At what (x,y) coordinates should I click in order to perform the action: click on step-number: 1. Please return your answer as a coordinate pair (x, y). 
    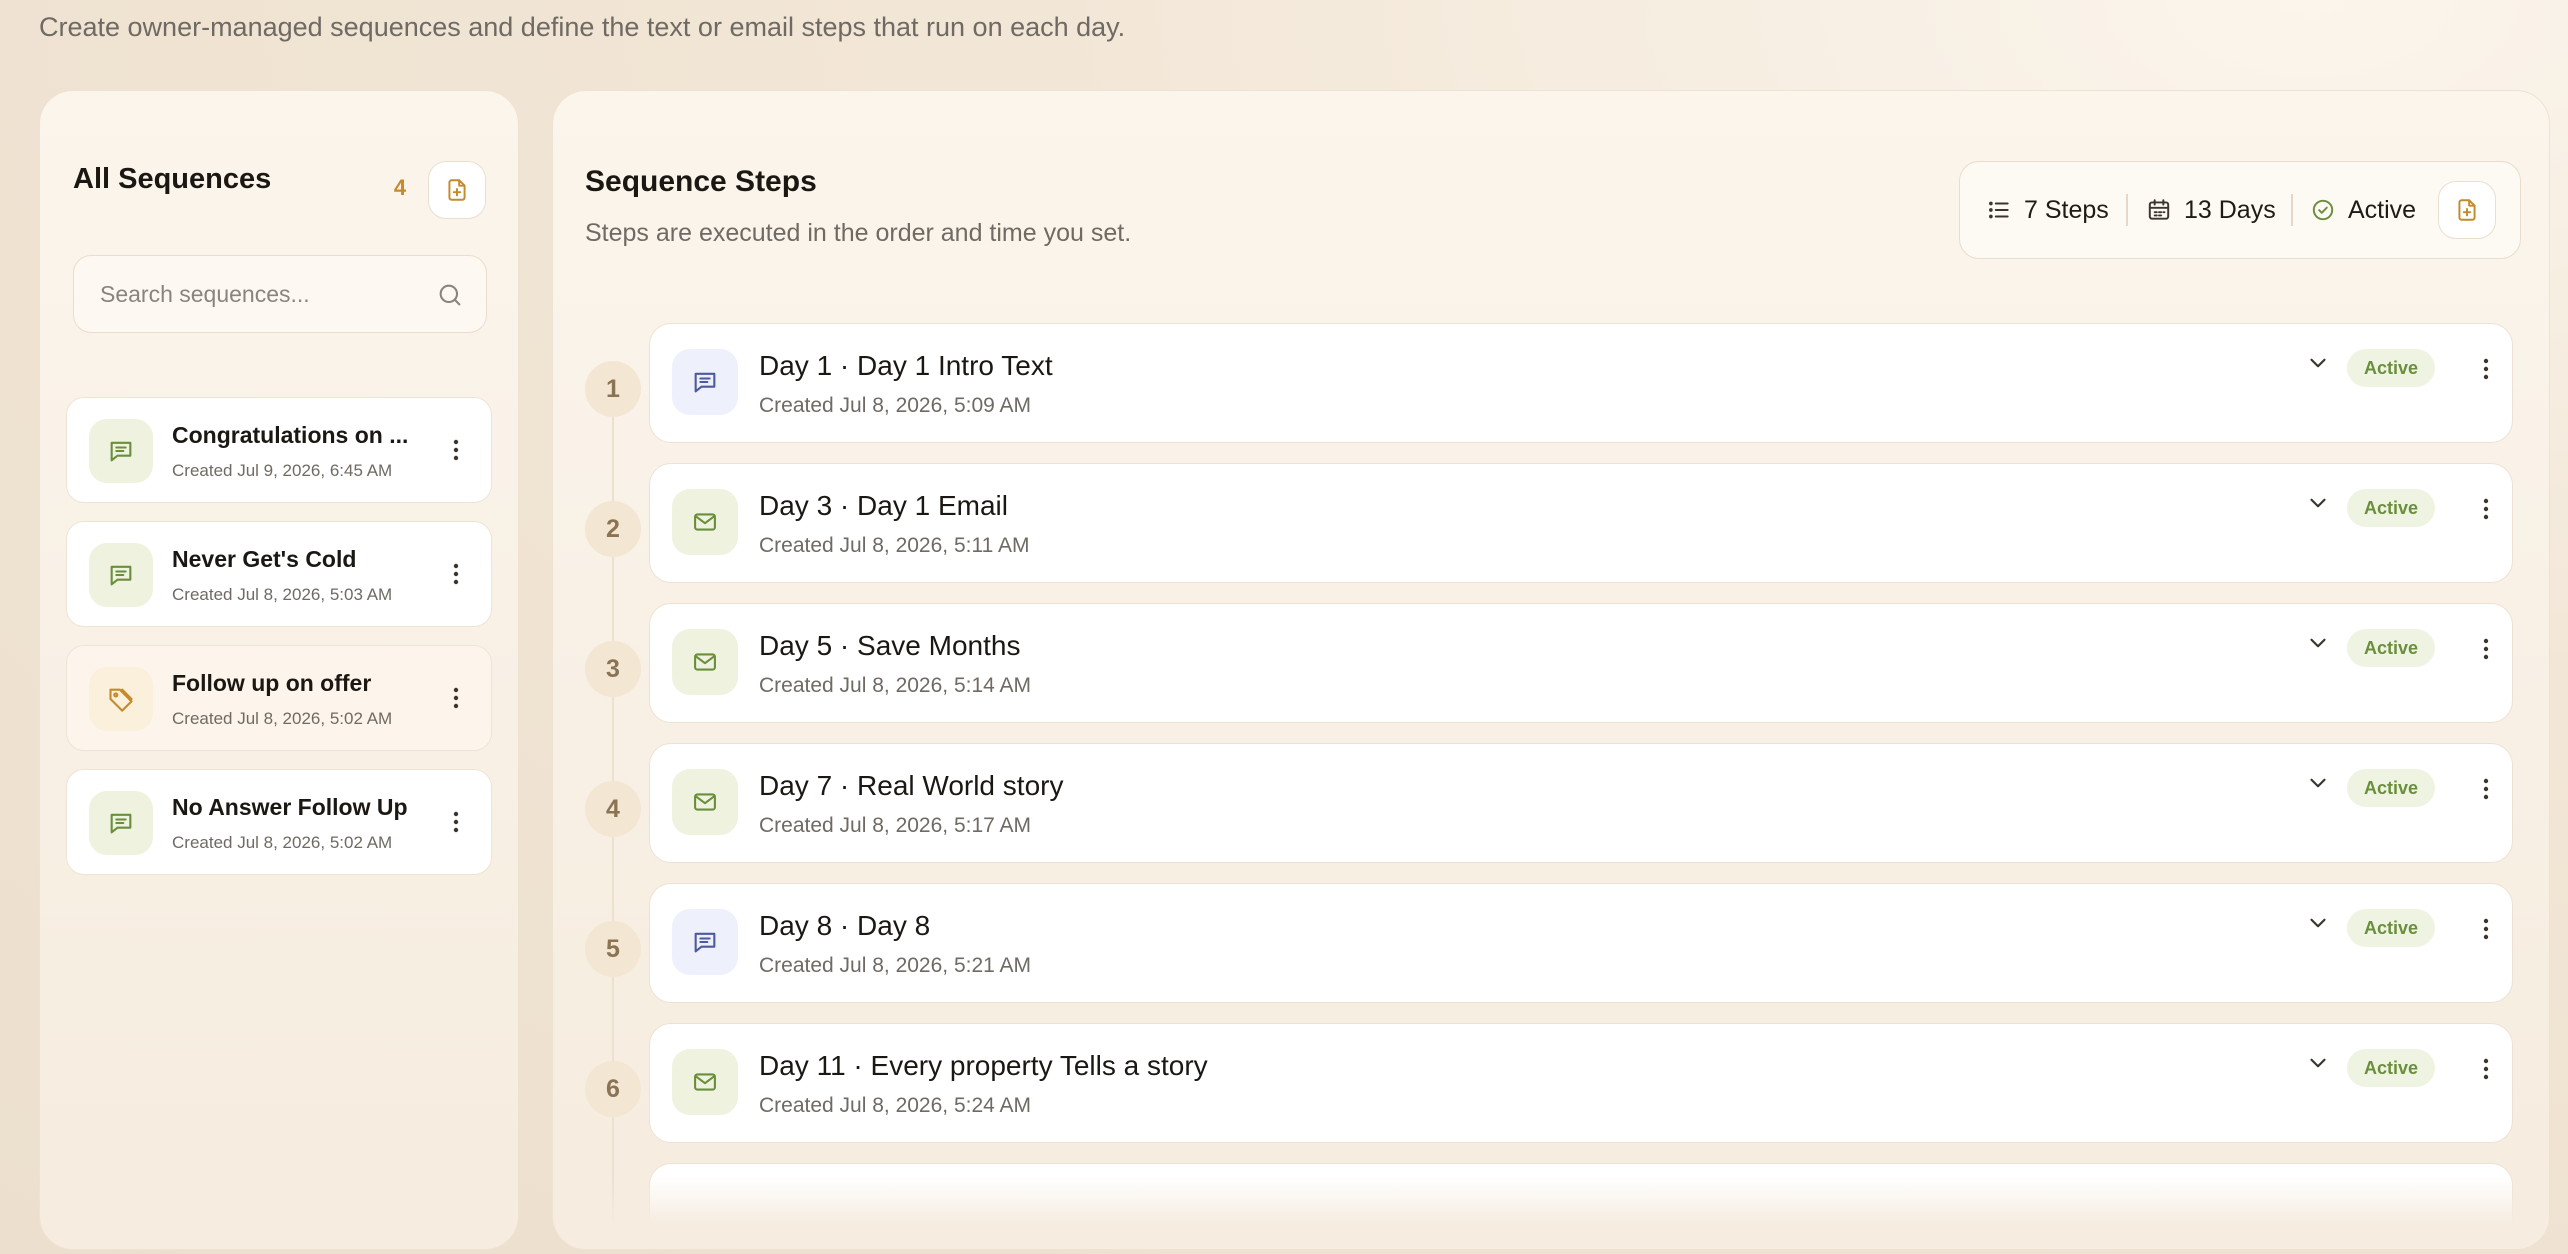
    Looking at the image, I should click on (613, 389).